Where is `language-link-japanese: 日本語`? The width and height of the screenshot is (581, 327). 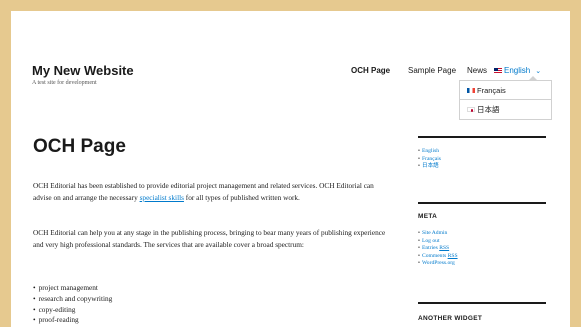
language-link-japanese: 日本語 is located at coordinates (429, 167).